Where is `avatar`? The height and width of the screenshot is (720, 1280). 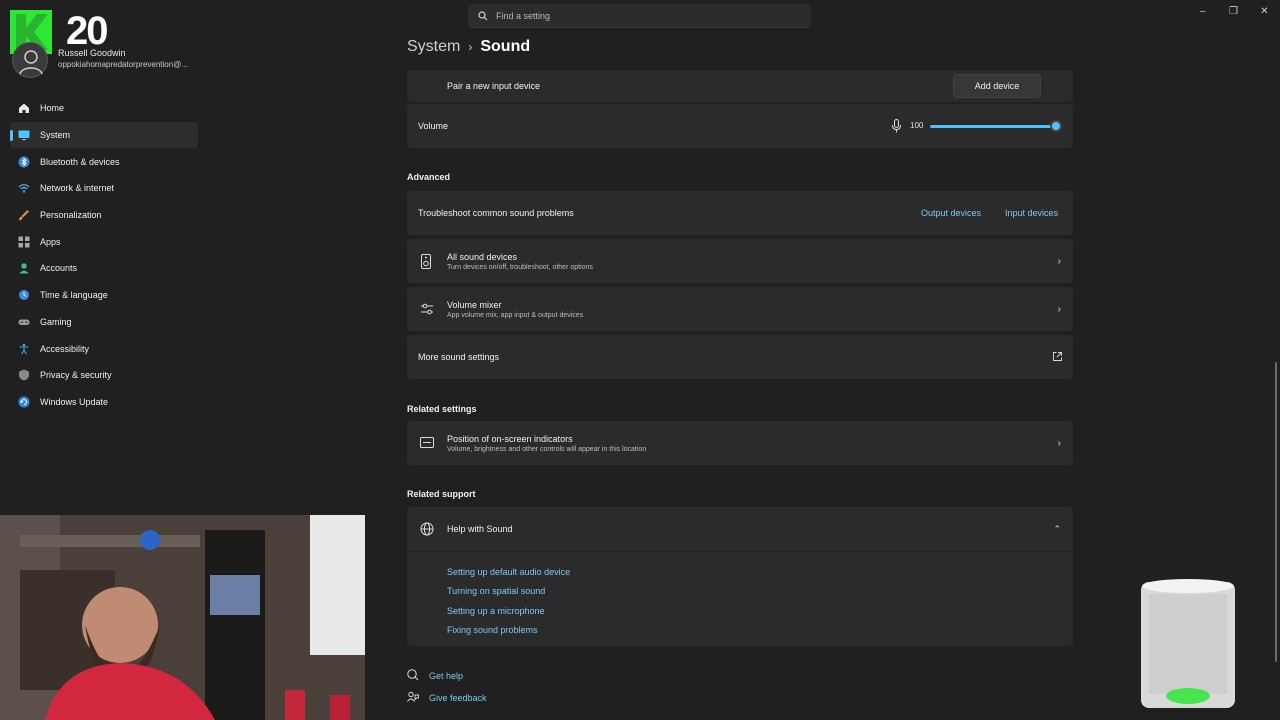
avatar is located at coordinates (30, 60).